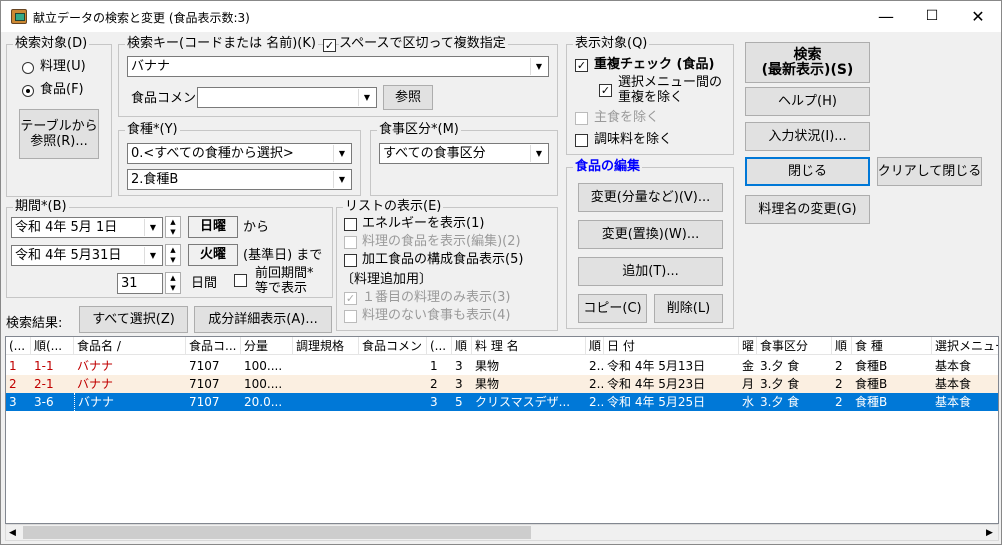  I want to click on dish-add-label: 〔料理追加用〕, so click(387, 279).